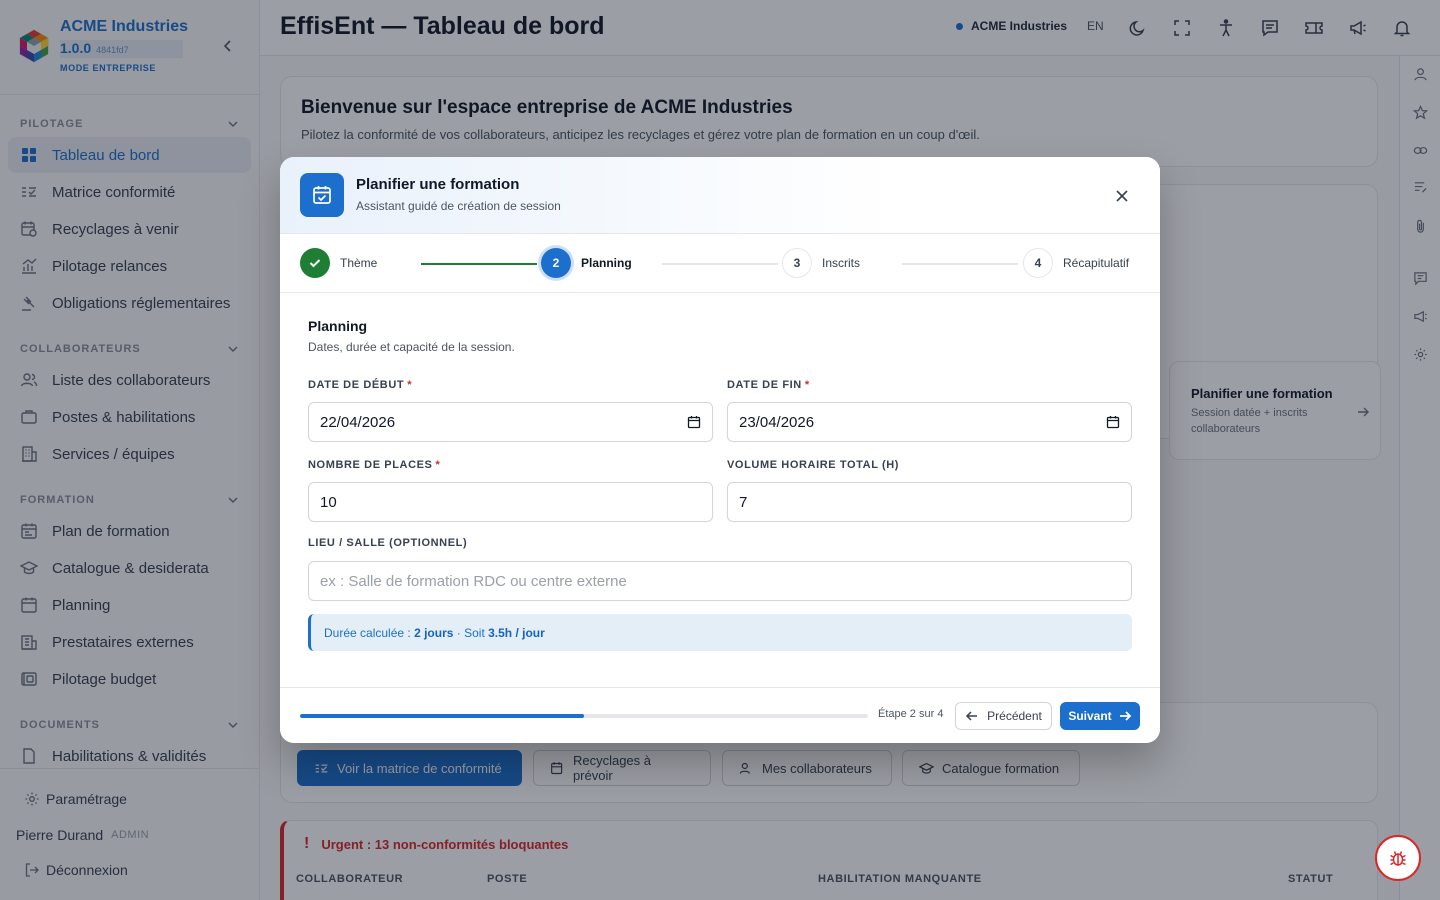 The width and height of the screenshot is (1440, 900). I want to click on end-date-label: DATE DE FIN *, so click(768, 385).